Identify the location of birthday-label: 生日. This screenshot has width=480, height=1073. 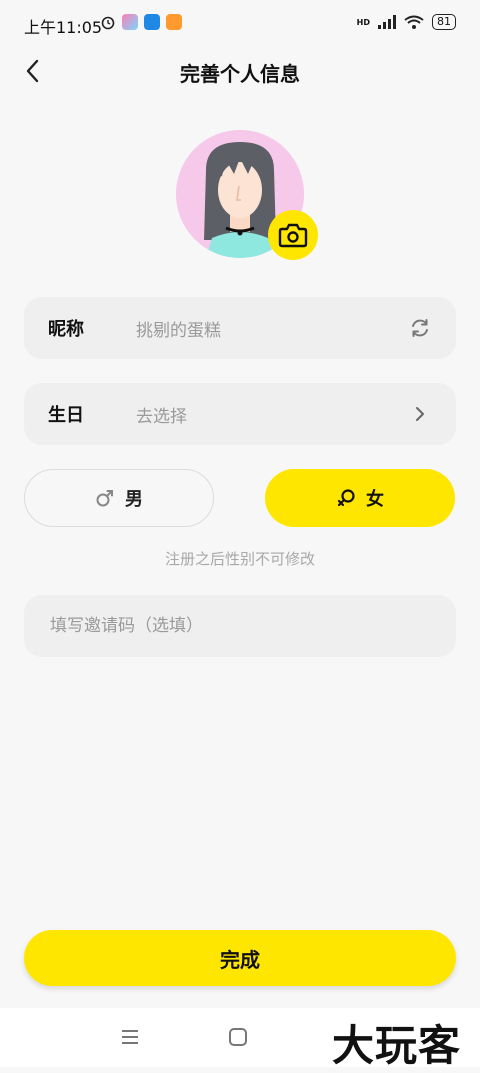
(66, 415).